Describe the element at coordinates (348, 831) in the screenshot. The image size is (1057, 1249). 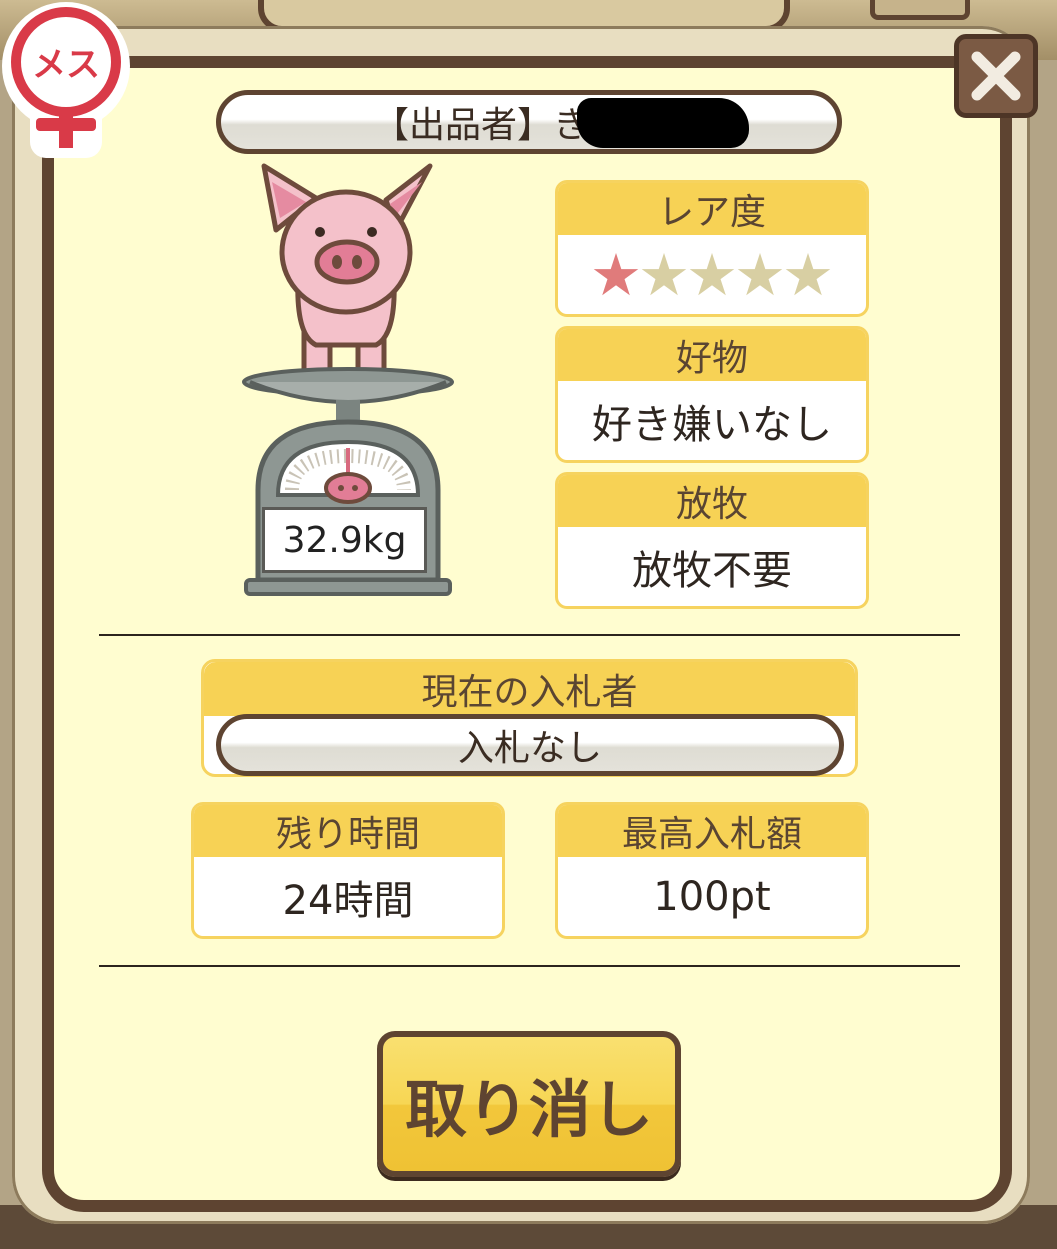
I see `remaining-time-title: 残り時間` at that location.